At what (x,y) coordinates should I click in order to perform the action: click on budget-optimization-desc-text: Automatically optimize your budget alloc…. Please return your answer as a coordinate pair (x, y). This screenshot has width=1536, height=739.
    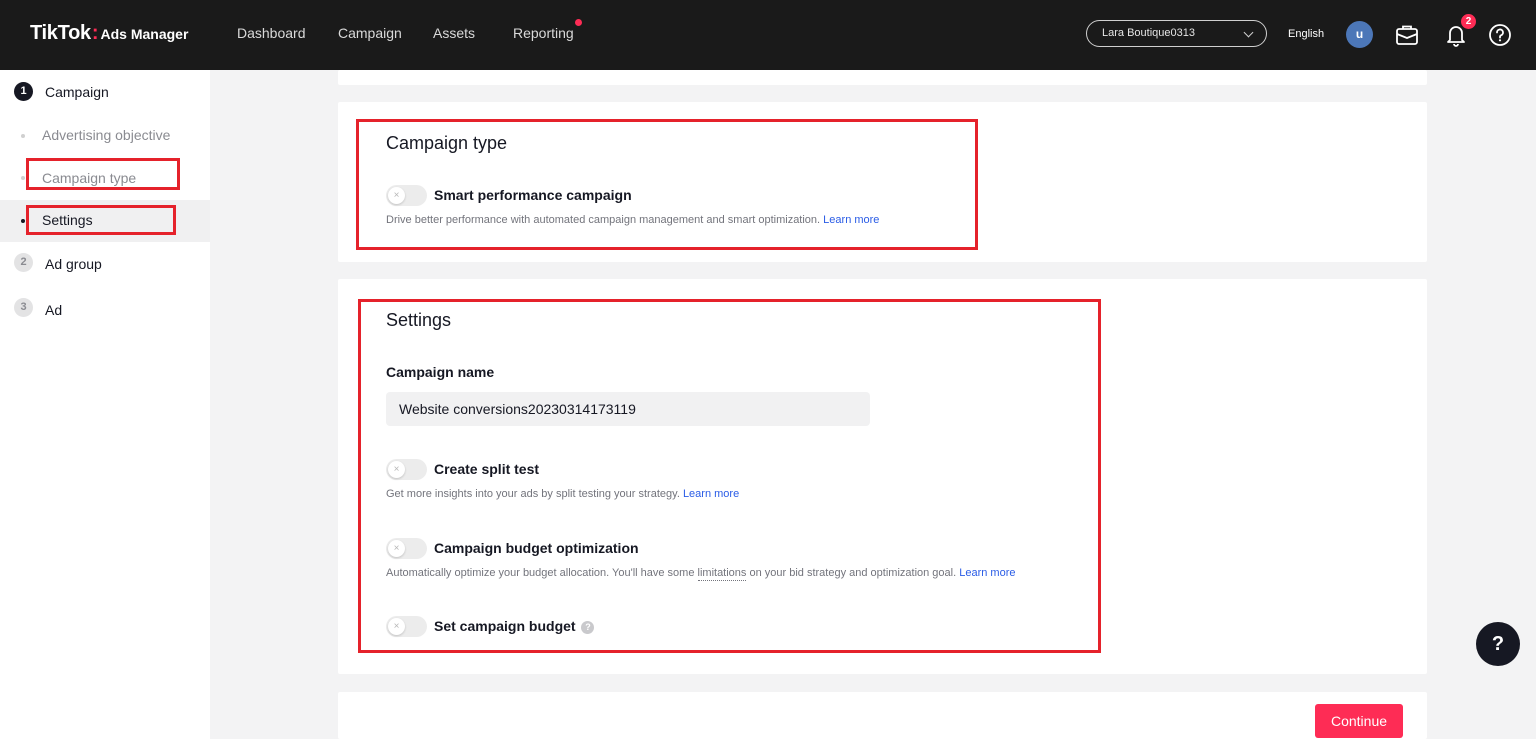
    Looking at the image, I should click on (540, 573).